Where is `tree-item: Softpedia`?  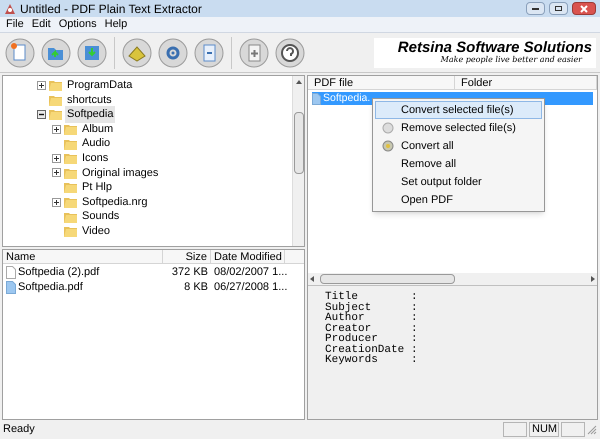 tree-item: Softpedia is located at coordinates (90, 114).